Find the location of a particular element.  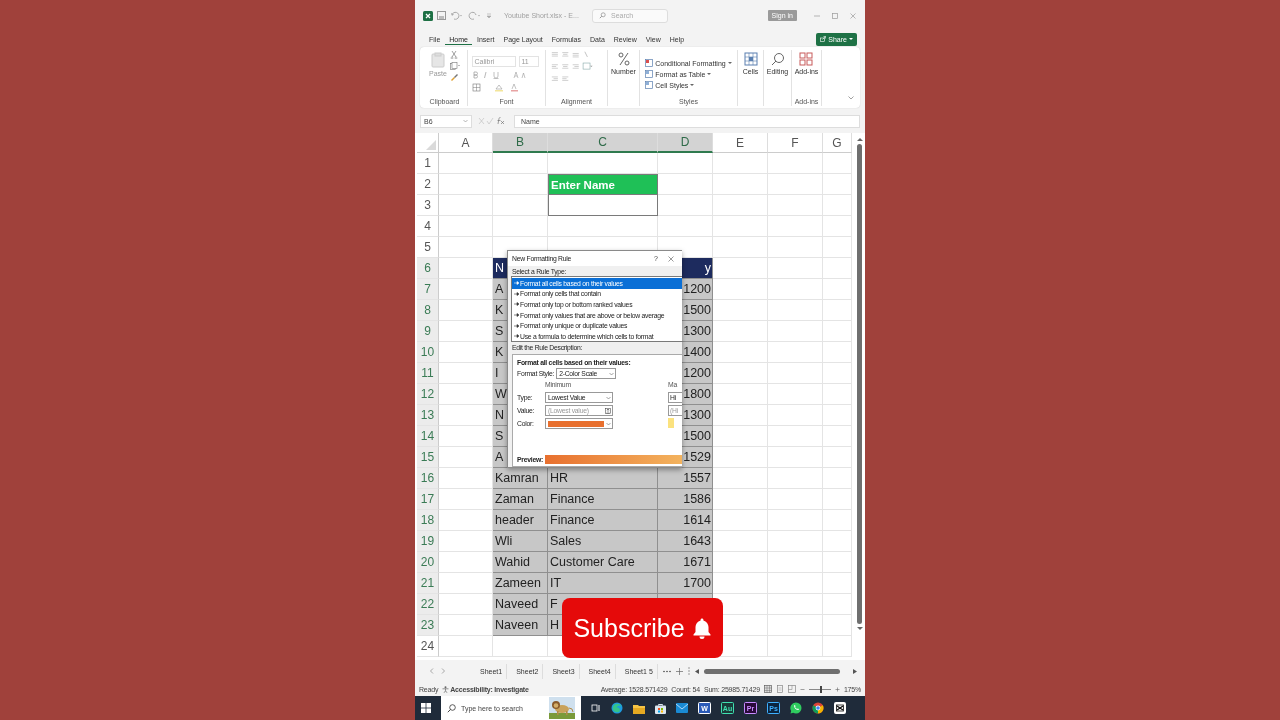

range-picker-icon is located at coordinates (608, 410).